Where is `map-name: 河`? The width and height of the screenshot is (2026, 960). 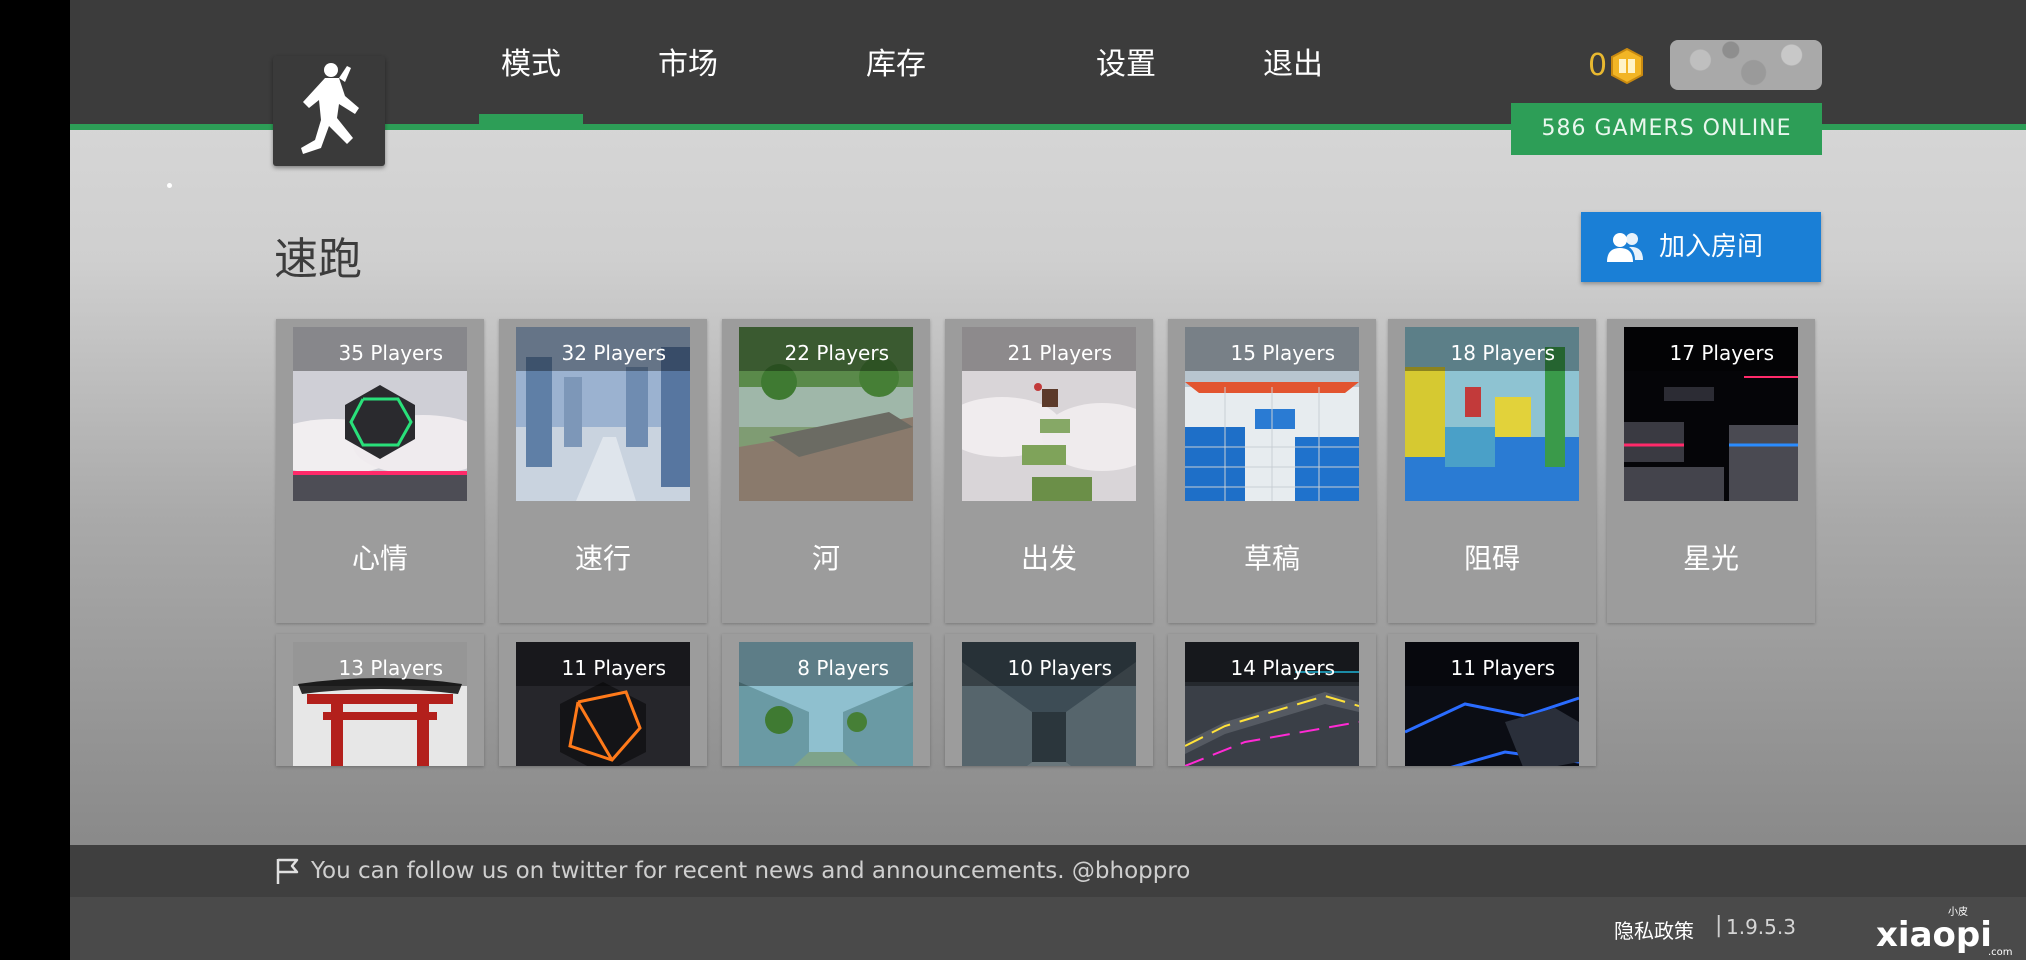 map-name: 河 is located at coordinates (825, 558).